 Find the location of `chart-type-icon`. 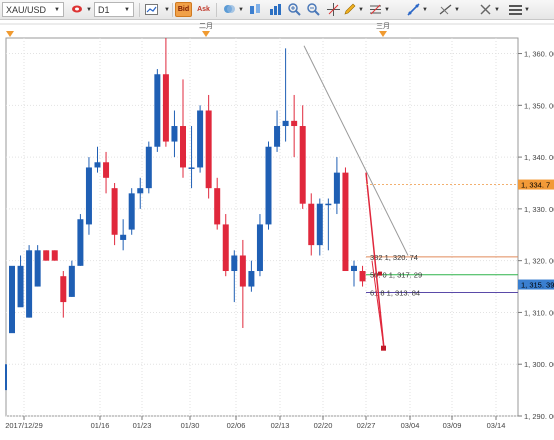

chart-type-icon is located at coordinates (77, 9).